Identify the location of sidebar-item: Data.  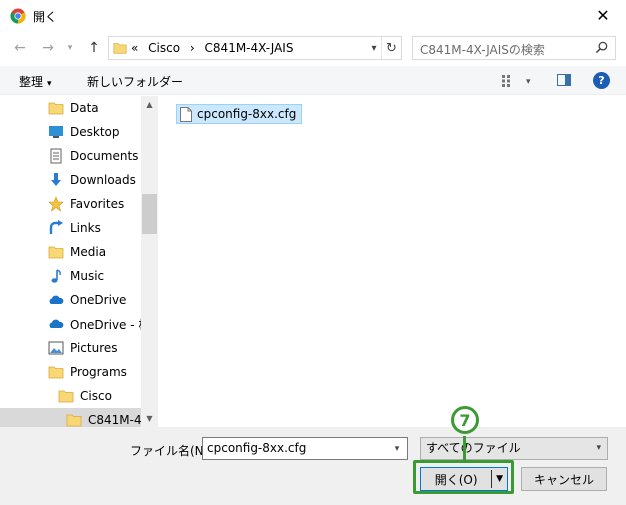
(70, 108).